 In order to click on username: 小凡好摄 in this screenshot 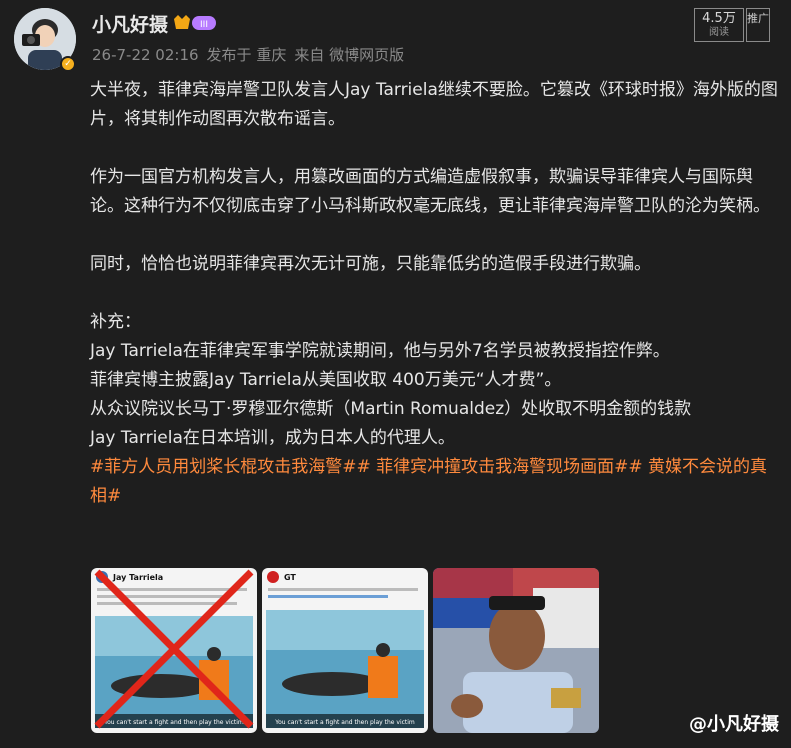, I will do `click(130, 23)`.